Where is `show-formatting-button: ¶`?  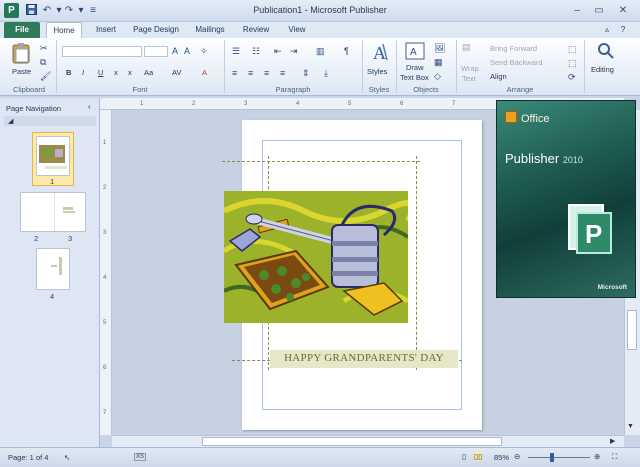 show-formatting-button: ¶ is located at coordinates (346, 51).